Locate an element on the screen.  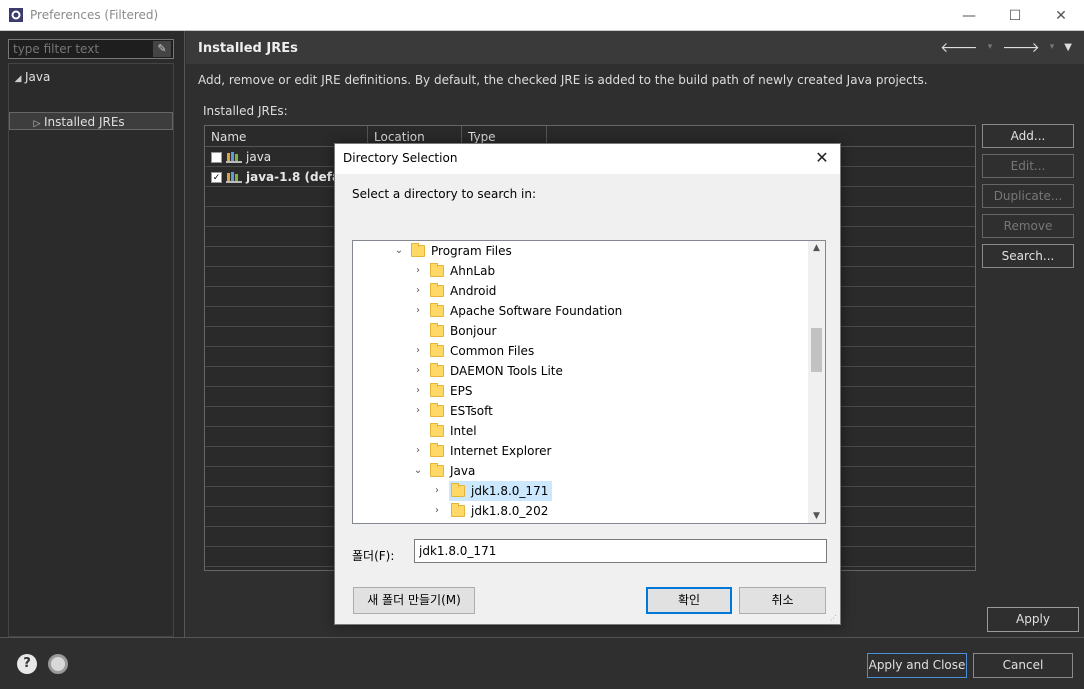
folder-node: › DAEMON Tools Lite is located at coordinates (487, 371).